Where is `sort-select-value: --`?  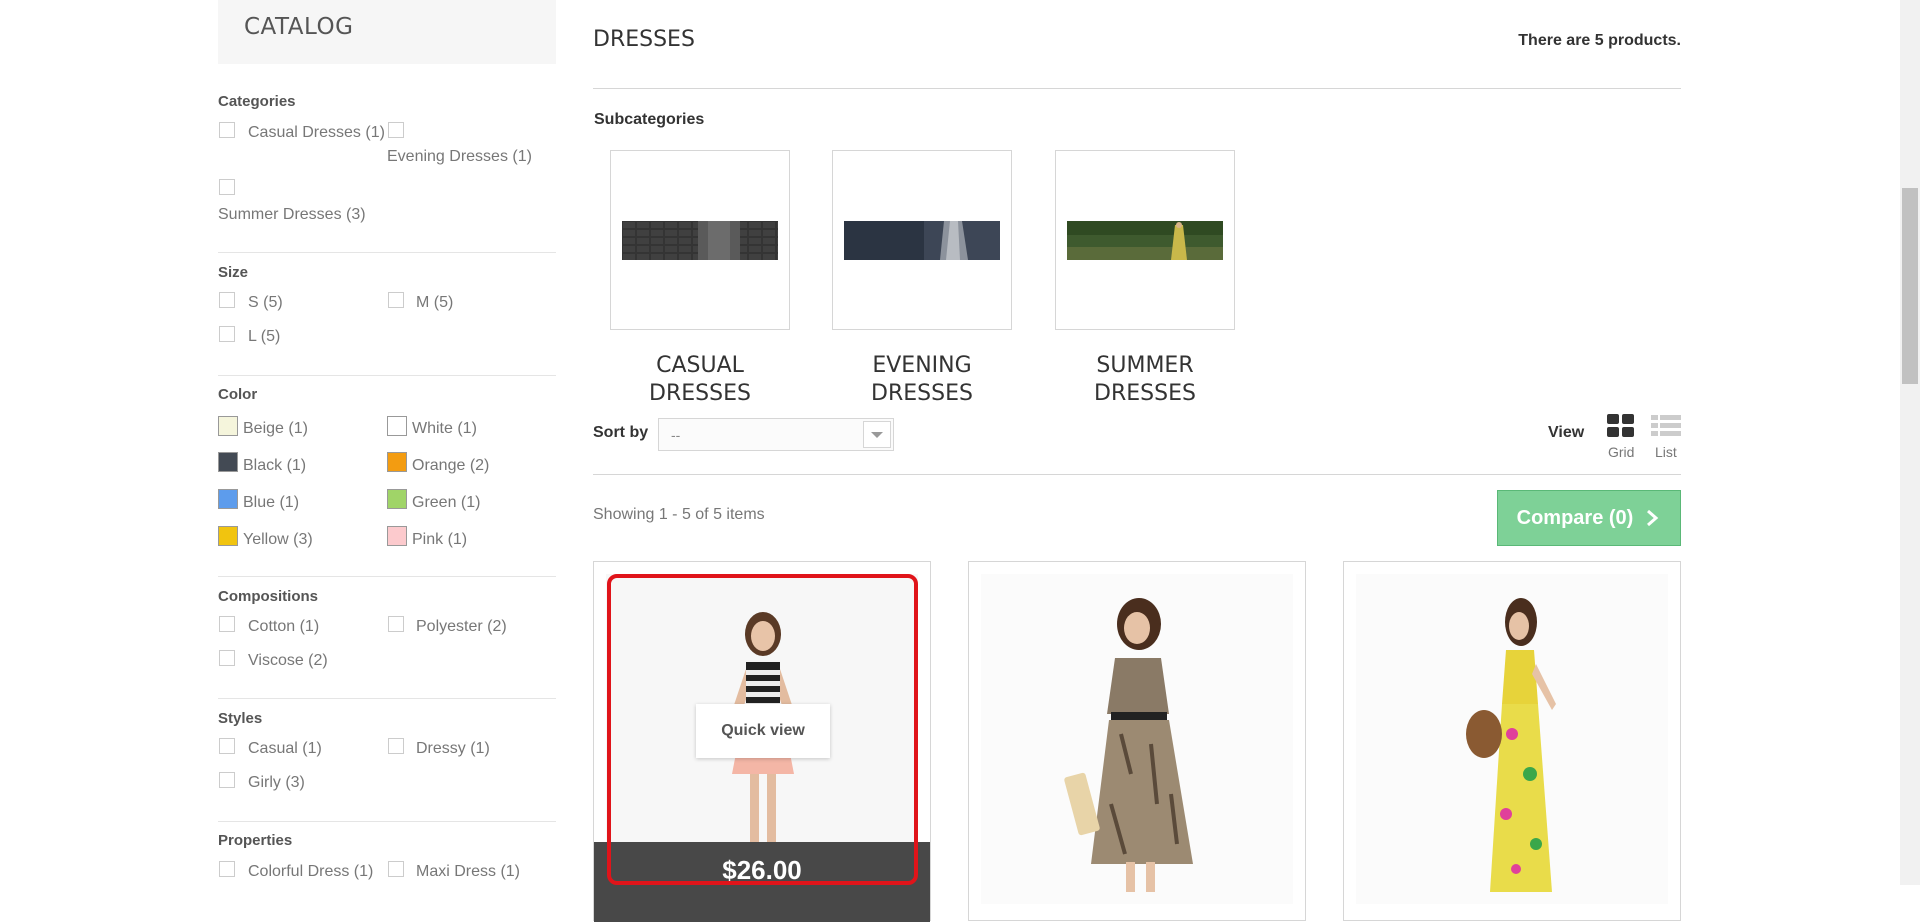
sort-select-value: -- is located at coordinates (676, 435).